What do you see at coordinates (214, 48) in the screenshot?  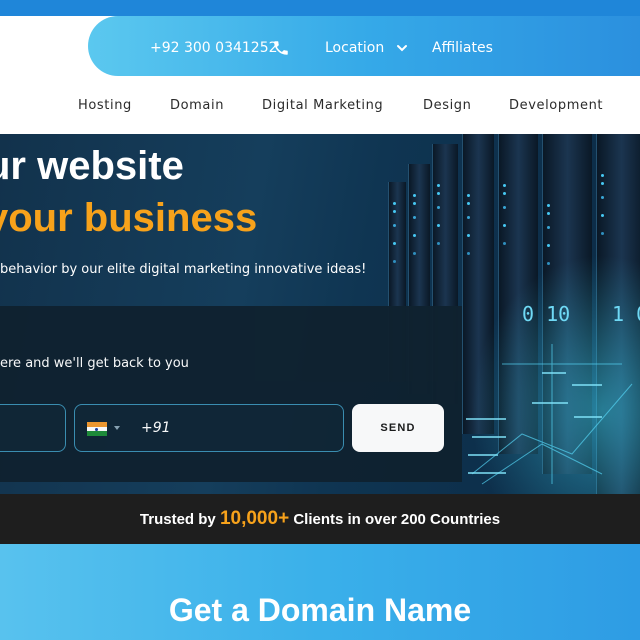 I see `phone-link: +92 300 0341252` at bounding box center [214, 48].